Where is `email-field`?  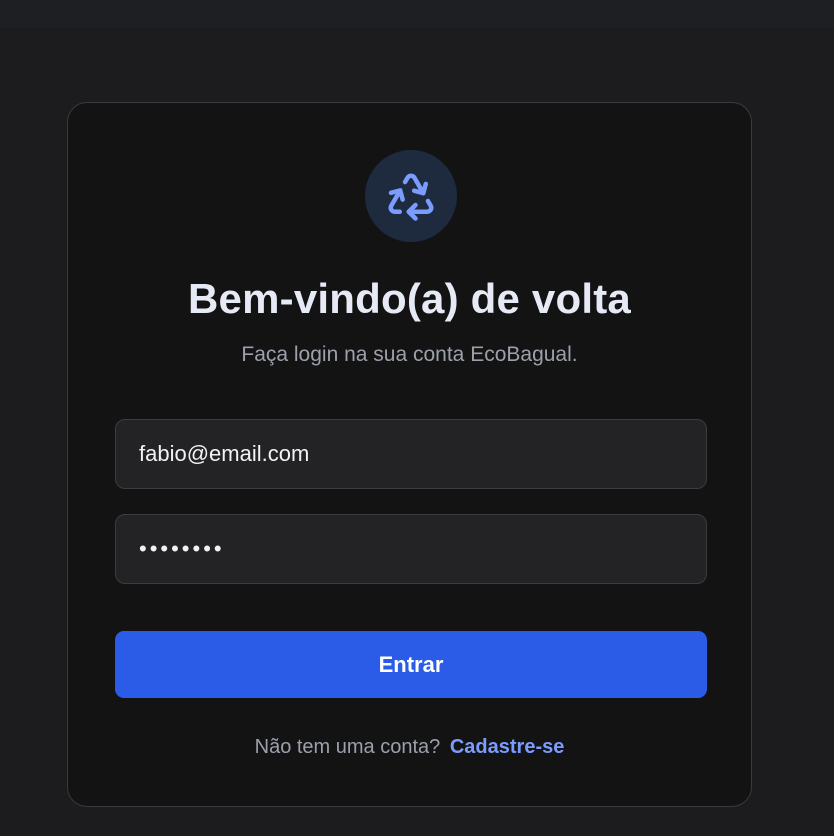 email-field is located at coordinates (411, 454).